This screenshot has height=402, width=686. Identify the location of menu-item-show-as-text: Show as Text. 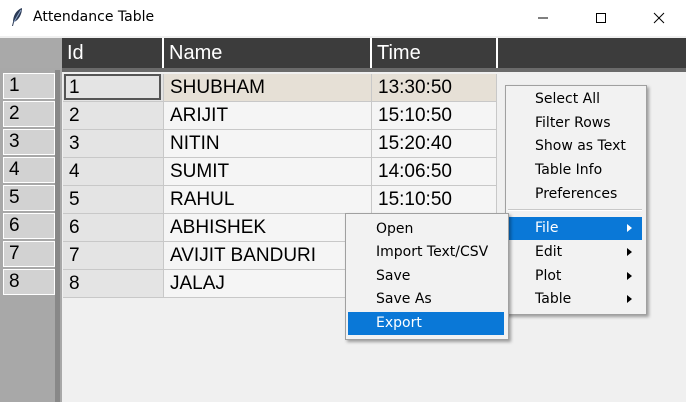
(575, 146).